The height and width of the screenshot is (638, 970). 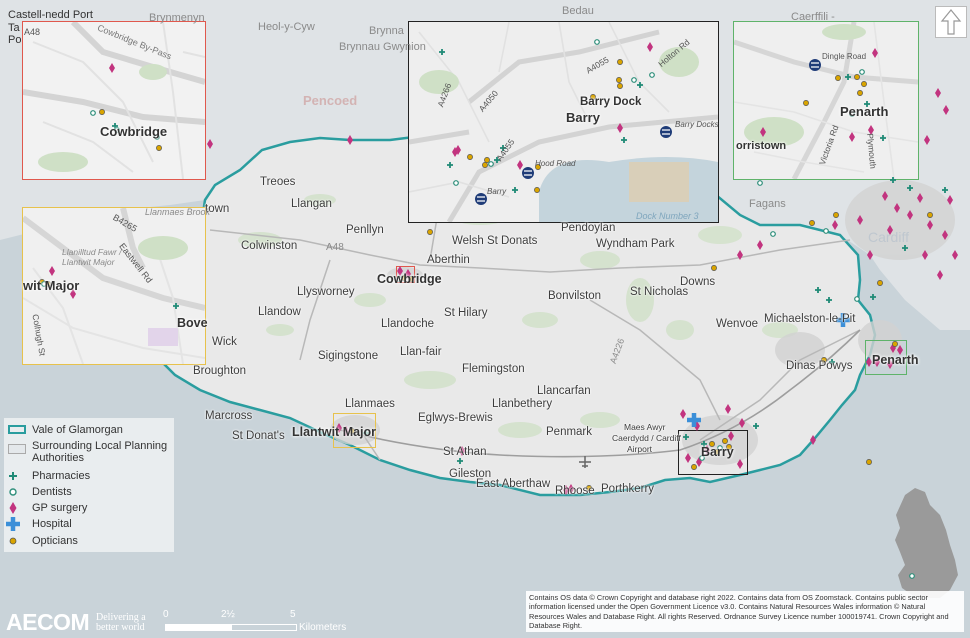 What do you see at coordinates (886, 357) in the screenshot?
I see `locator-penarth` at bounding box center [886, 357].